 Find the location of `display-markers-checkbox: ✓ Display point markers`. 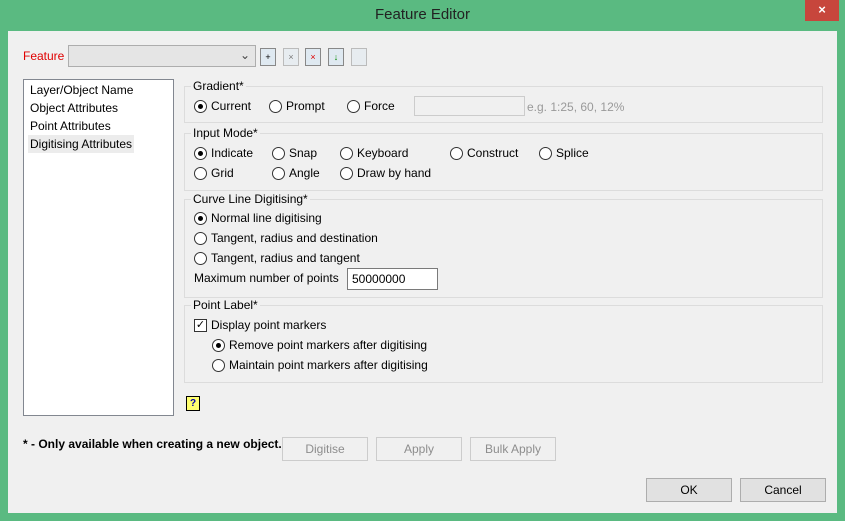

display-markers-checkbox: ✓ Display point markers is located at coordinates (260, 325).